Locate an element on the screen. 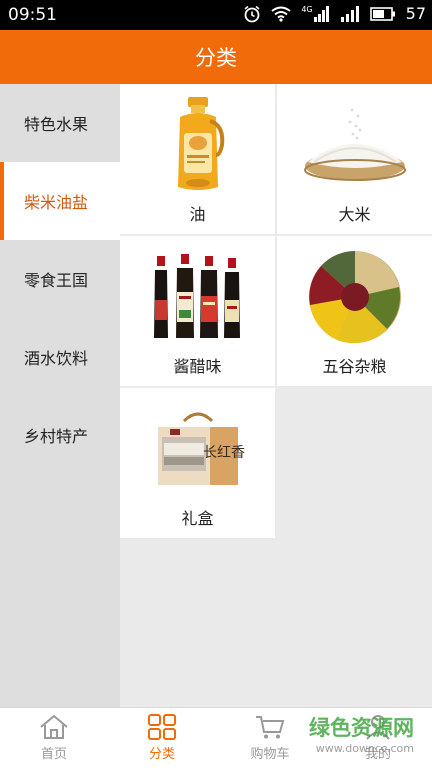 The width and height of the screenshot is (432, 768). tab-label: 我的 is located at coordinates (377, 754).